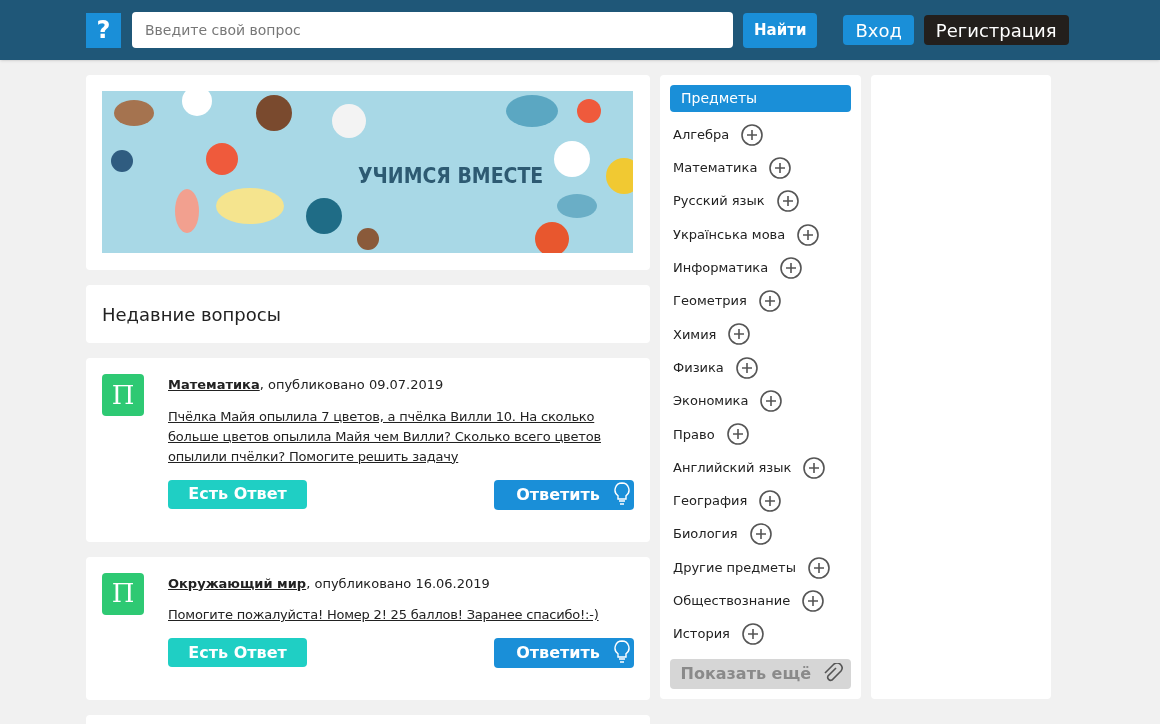  Describe the element at coordinates (701, 134) in the screenshot. I see `subject-item: Алгебра` at that location.